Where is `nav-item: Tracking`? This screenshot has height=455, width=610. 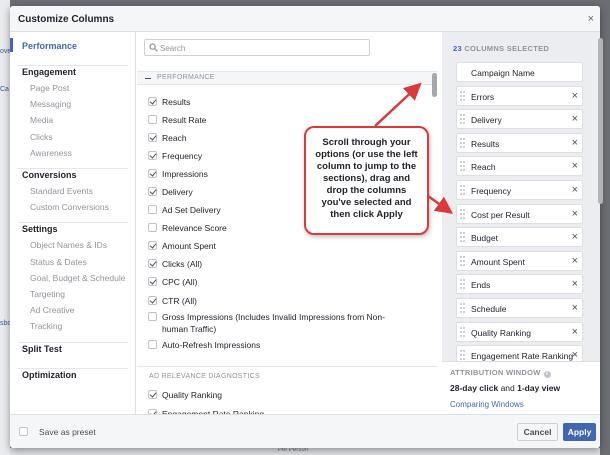 nav-item: Tracking is located at coordinates (46, 326).